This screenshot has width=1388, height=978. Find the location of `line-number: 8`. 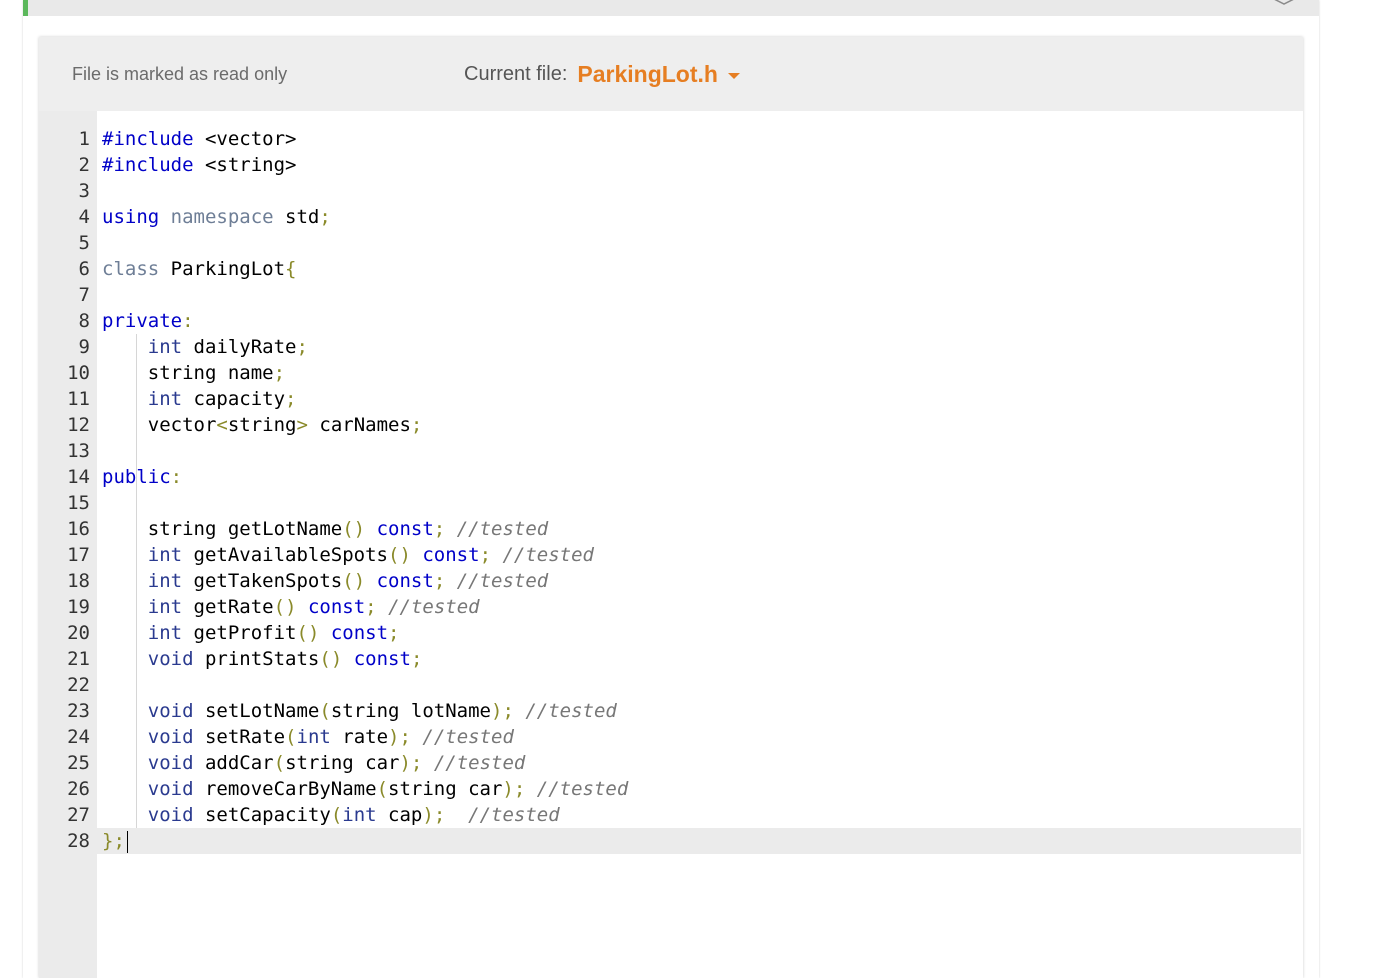

line-number: 8 is located at coordinates (64, 321).